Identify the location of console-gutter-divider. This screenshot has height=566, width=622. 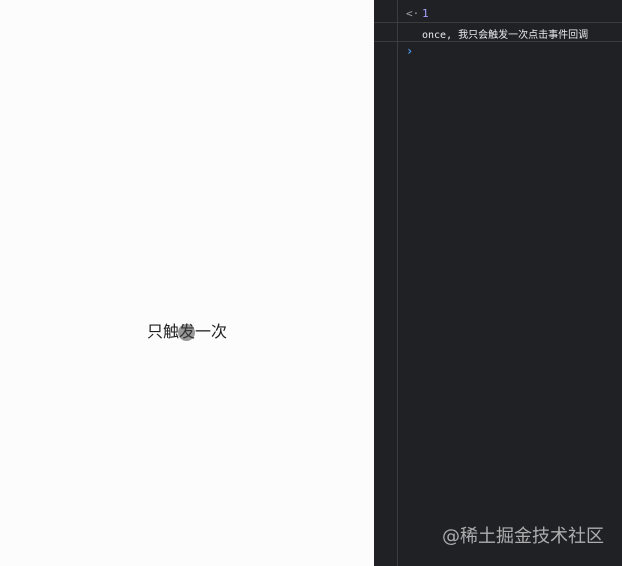
(397, 283).